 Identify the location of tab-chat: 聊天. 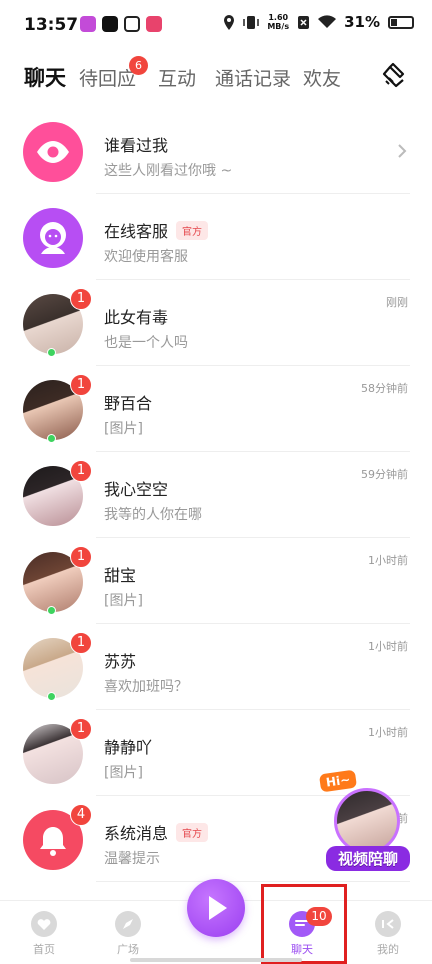
(45, 77).